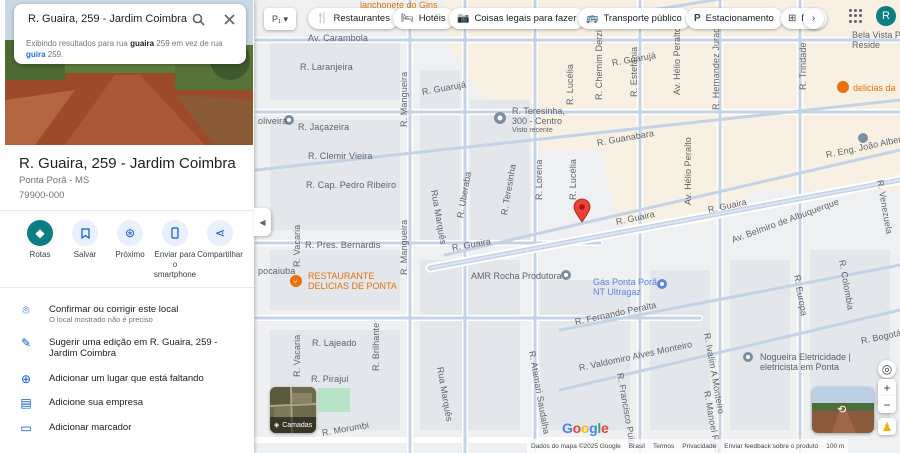 Image resolution: width=900 pixels, height=453 pixels. I want to click on poi-bela-vista: Bela Vista P Reside, so click(876, 40).